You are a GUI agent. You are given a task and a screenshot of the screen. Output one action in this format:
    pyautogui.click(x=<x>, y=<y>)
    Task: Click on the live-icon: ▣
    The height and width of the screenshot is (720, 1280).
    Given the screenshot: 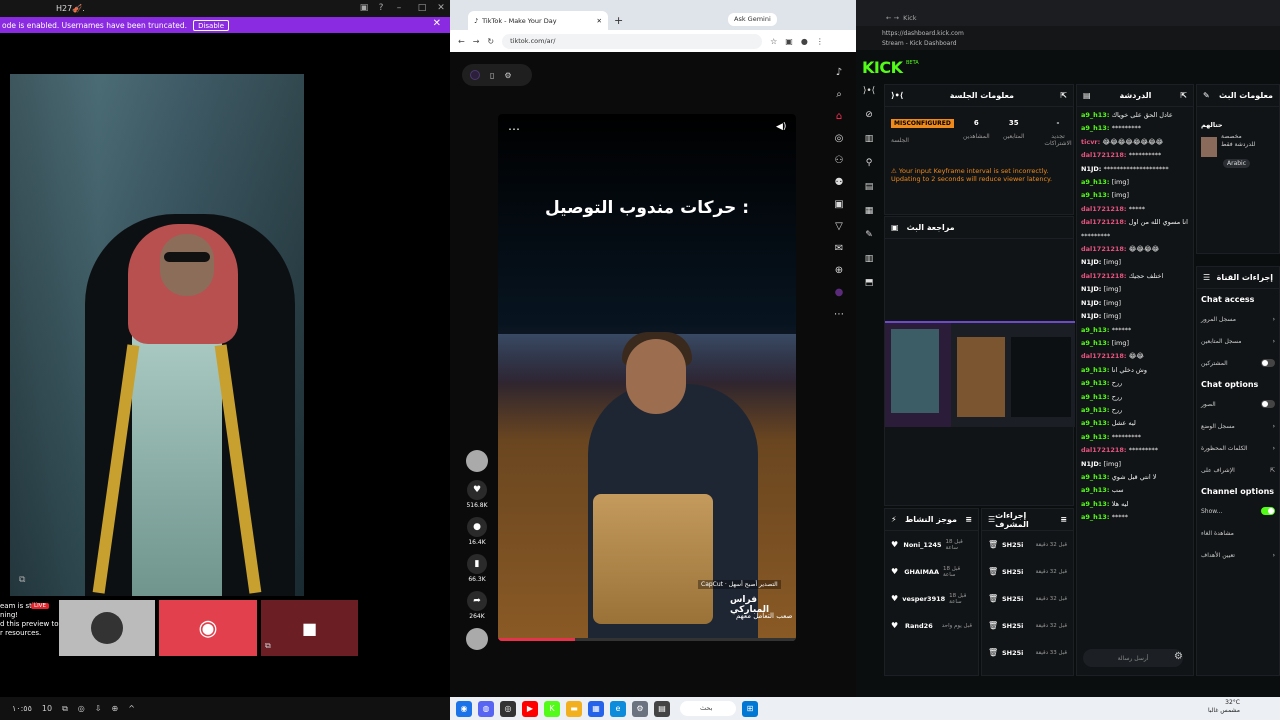 What is the action you would take?
    pyautogui.click(x=839, y=205)
    